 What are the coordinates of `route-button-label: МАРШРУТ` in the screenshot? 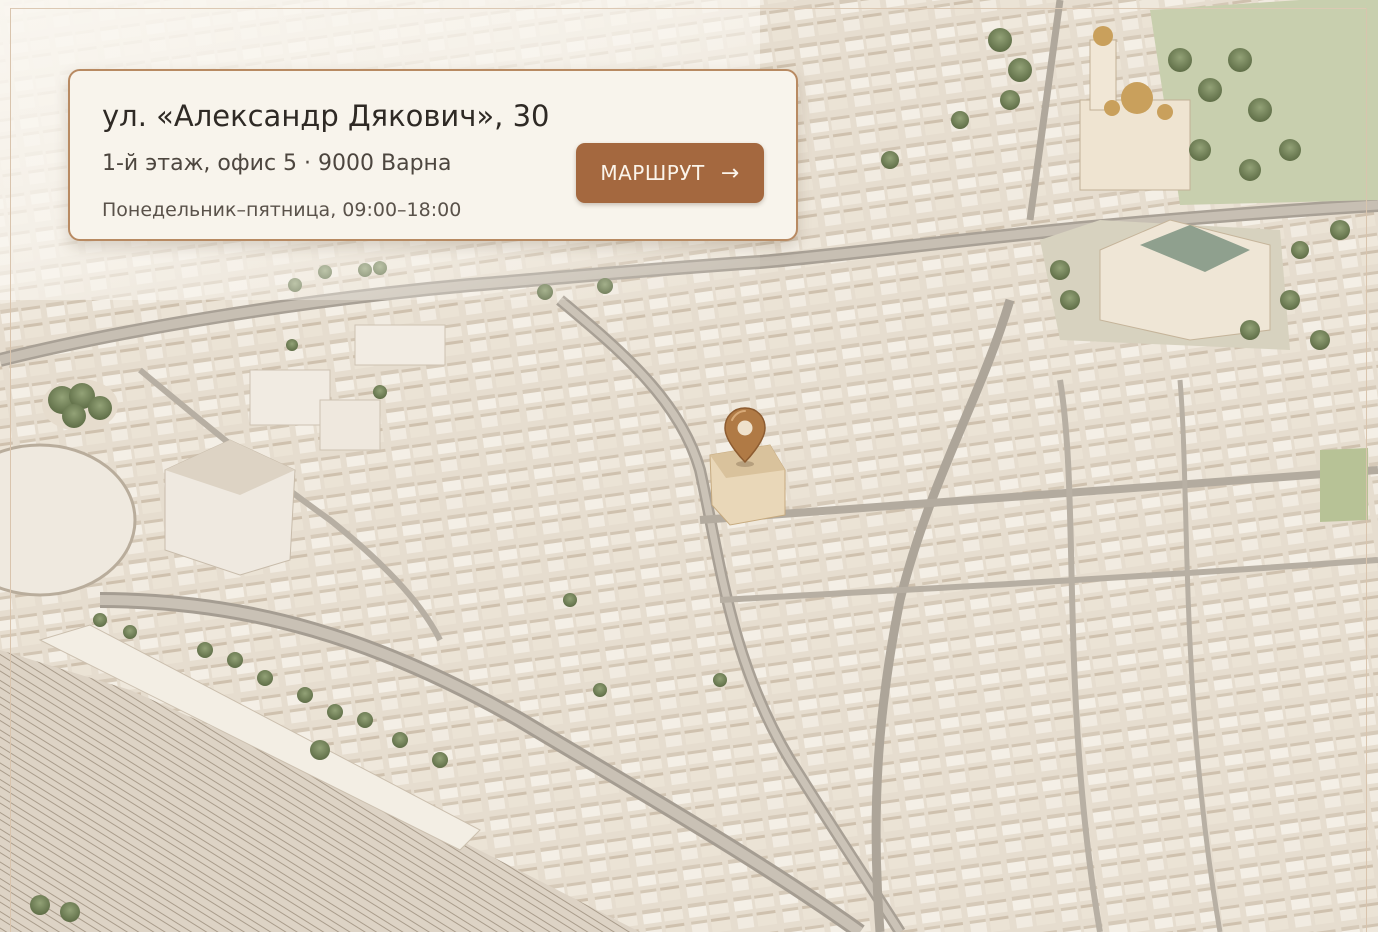 It's located at (652, 173).